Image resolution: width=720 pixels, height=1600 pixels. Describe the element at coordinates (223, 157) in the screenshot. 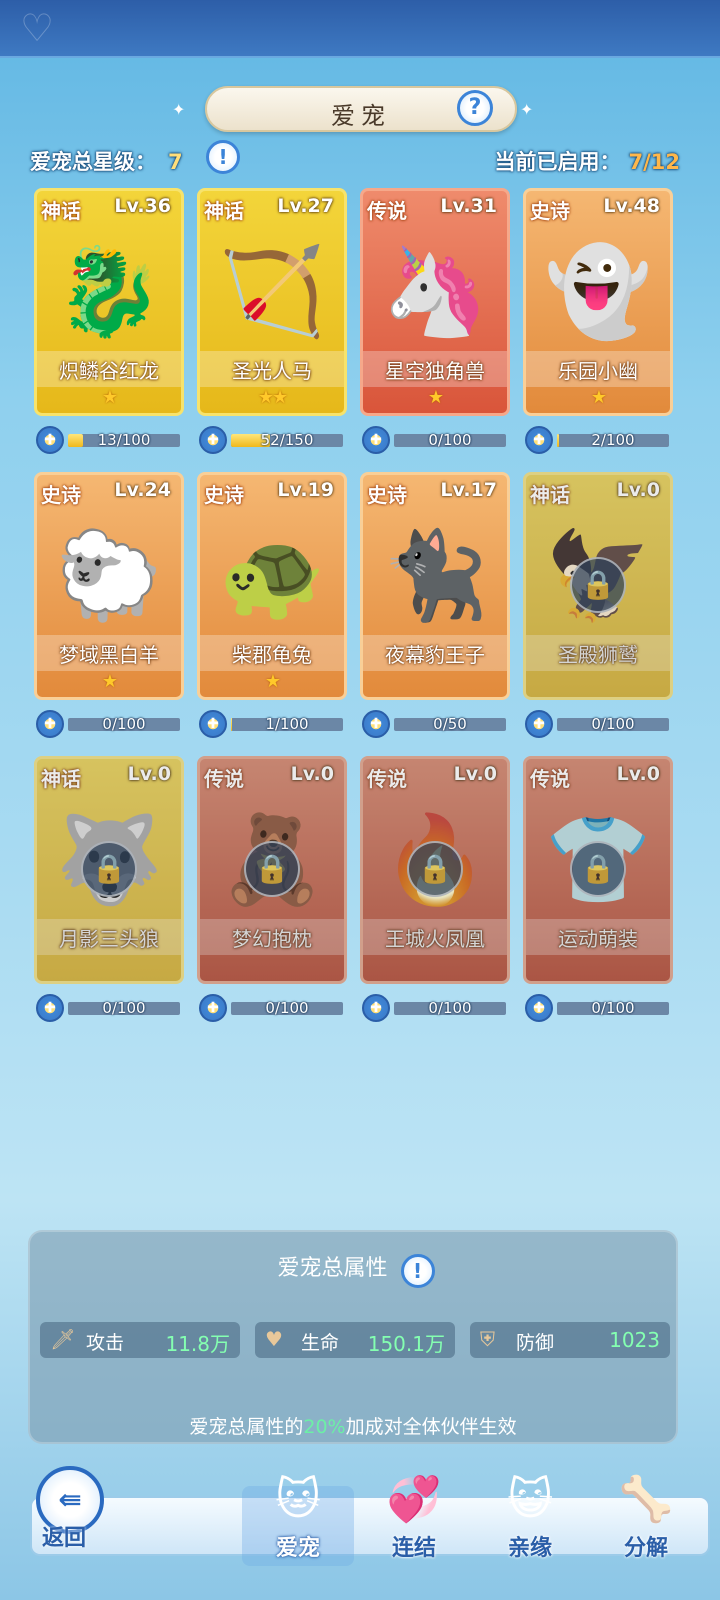

I see `star-info-icon: !` at that location.